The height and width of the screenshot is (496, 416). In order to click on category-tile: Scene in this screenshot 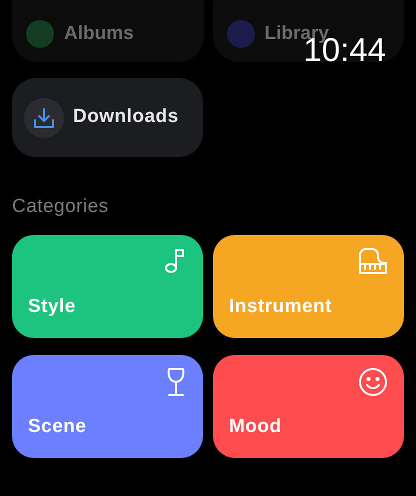, I will do `click(107, 406)`.